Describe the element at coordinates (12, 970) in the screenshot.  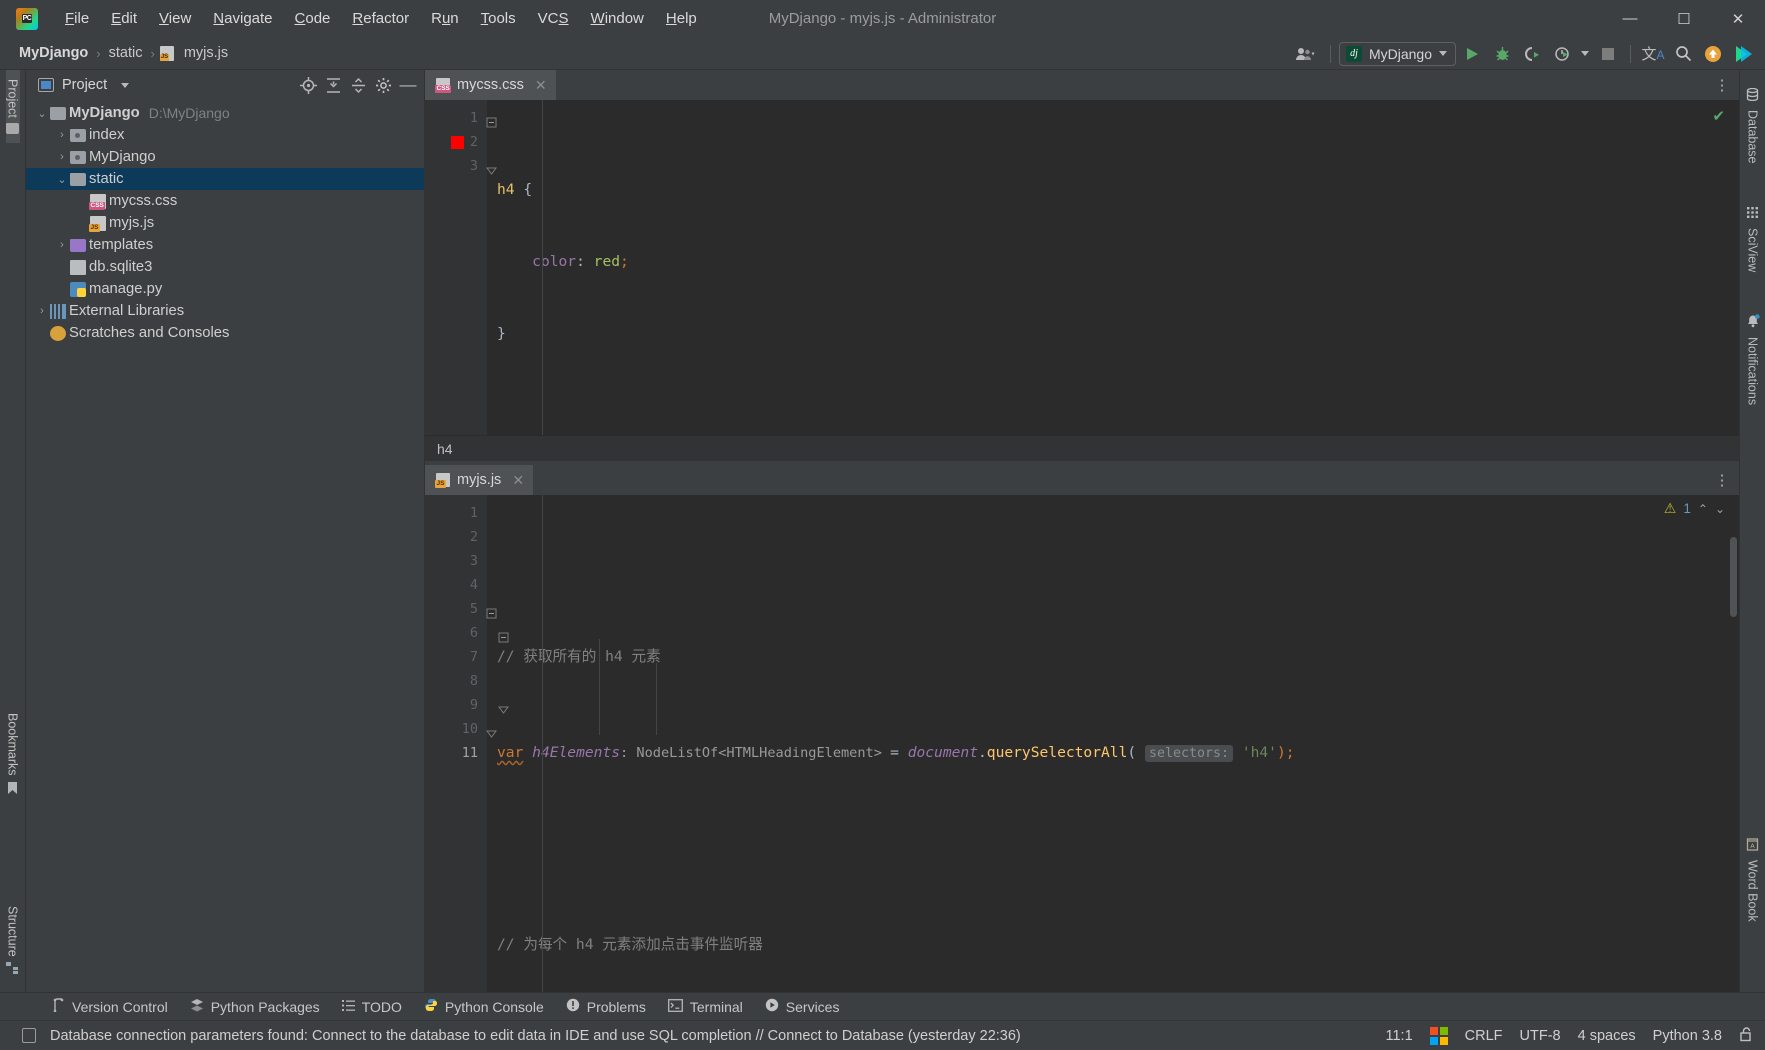
I see `structure-icon` at that location.